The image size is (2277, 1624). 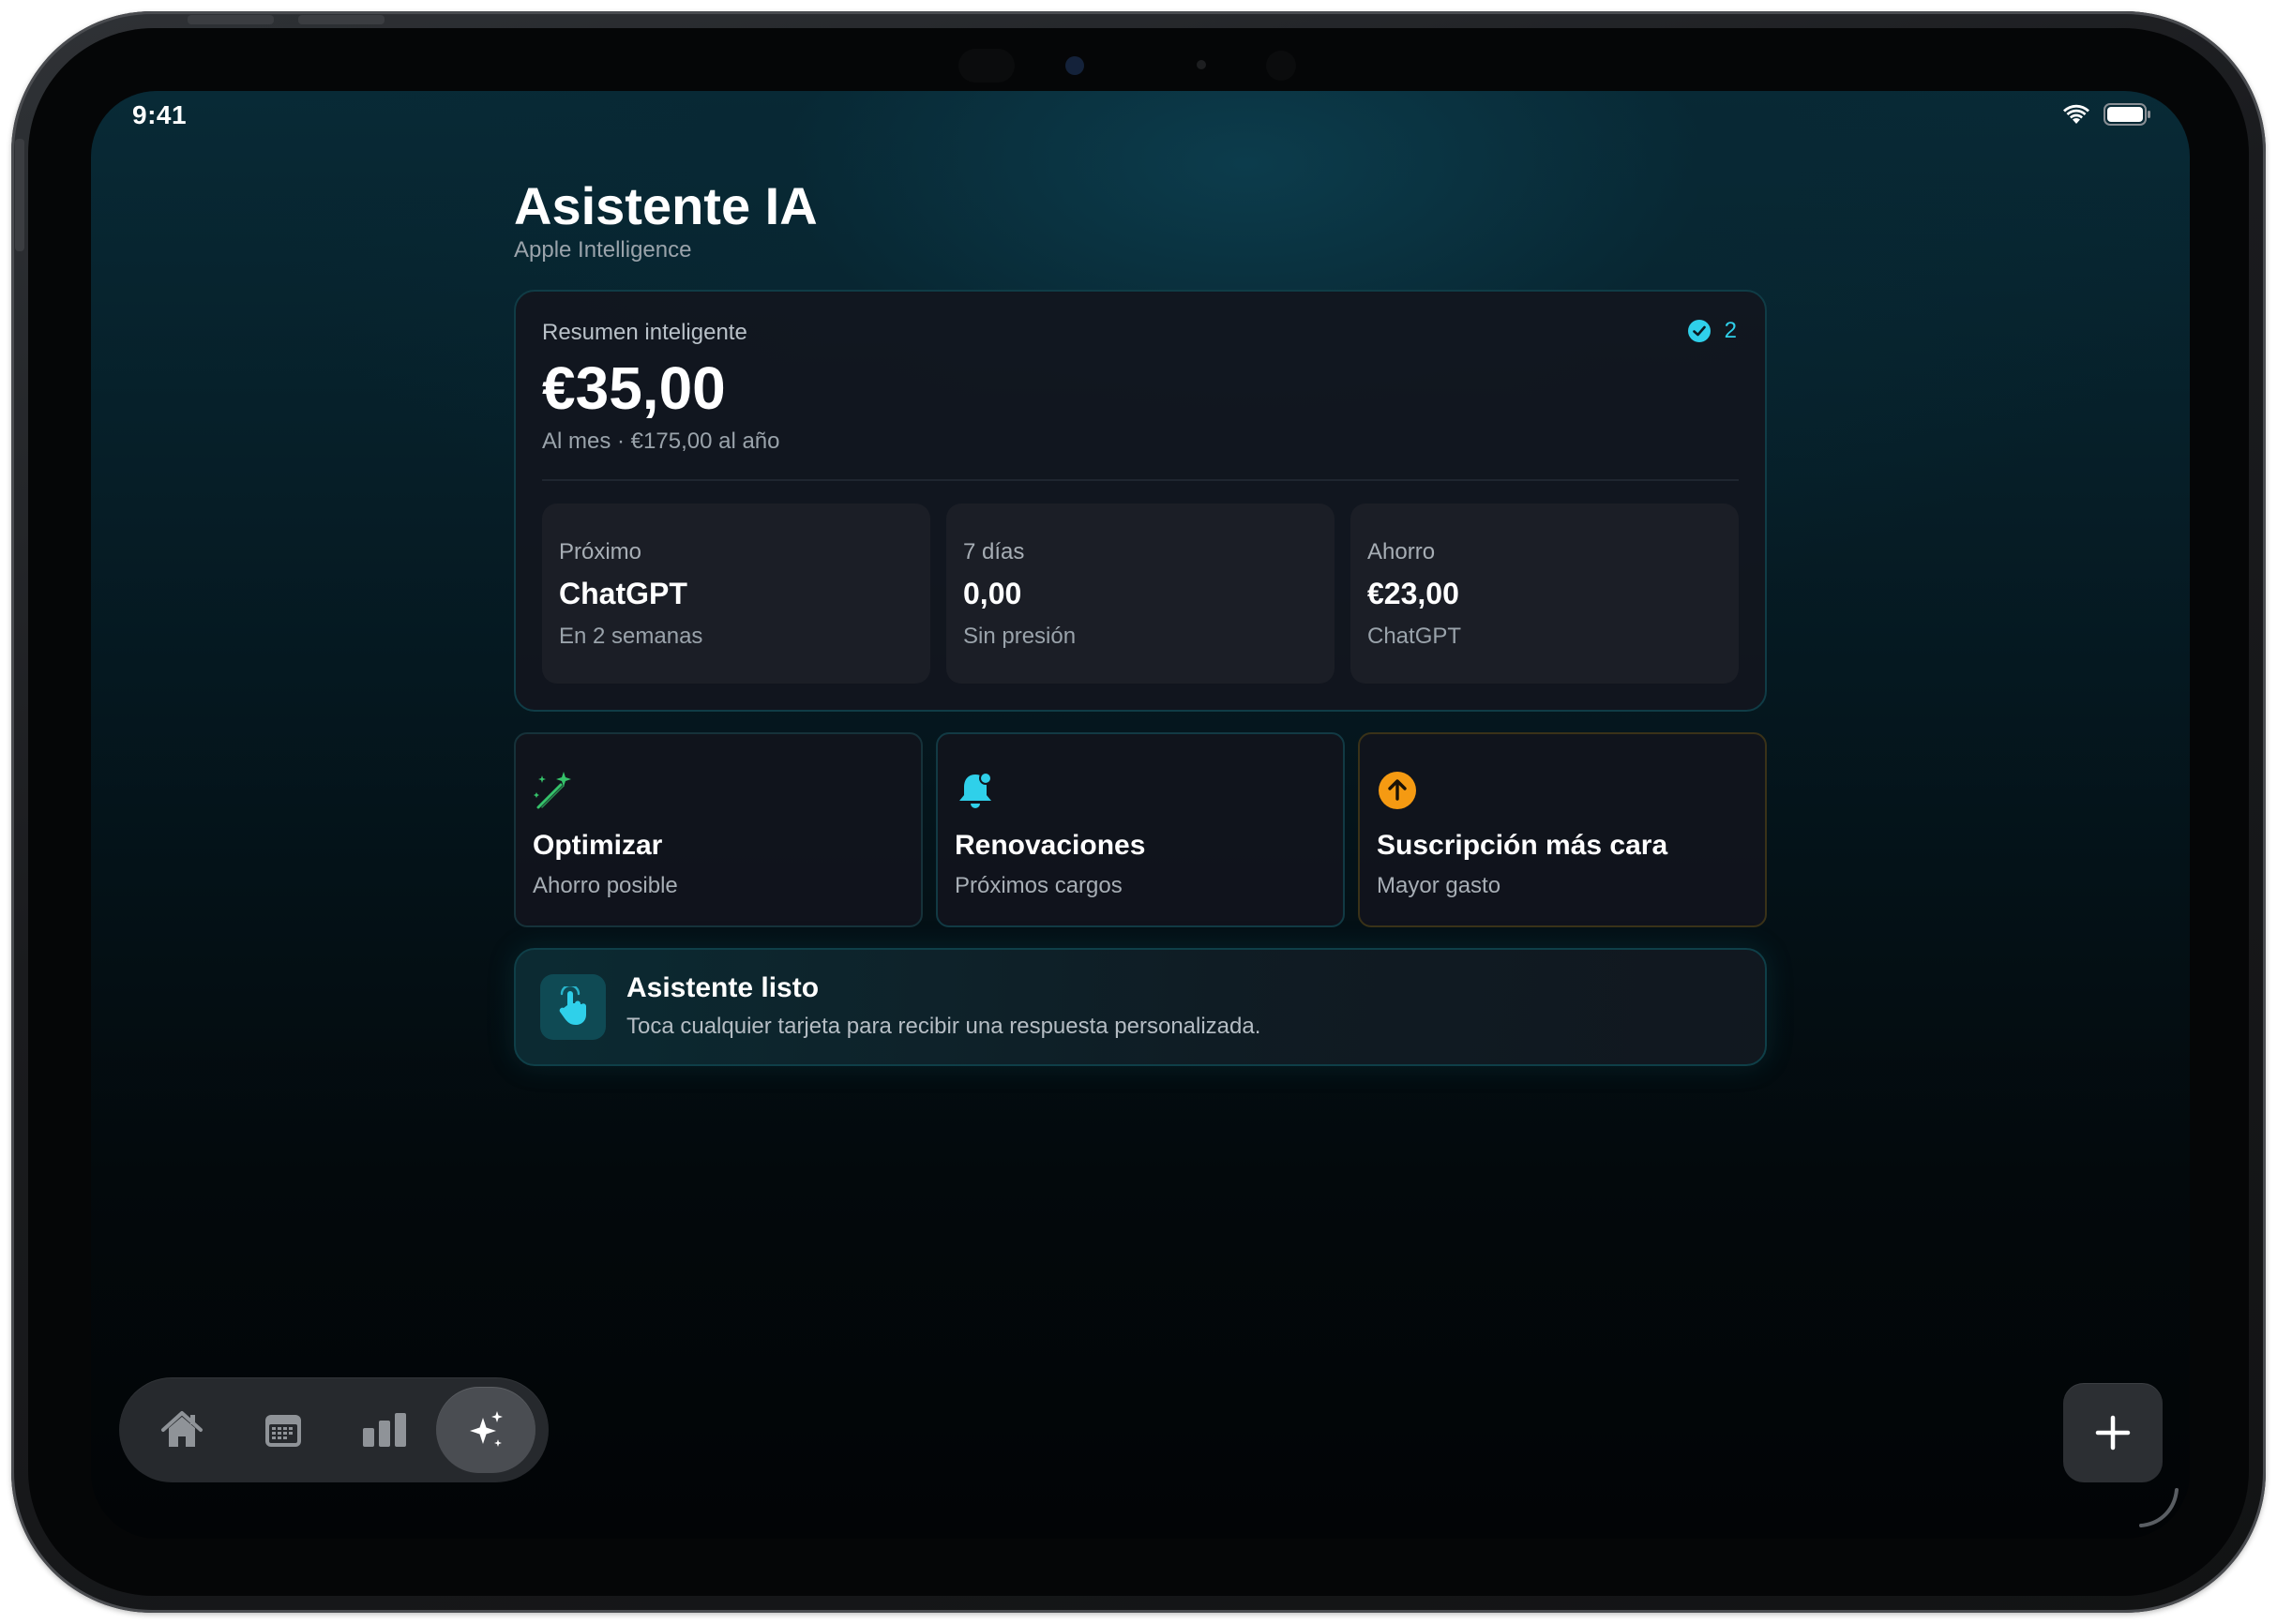 What do you see at coordinates (334, 1430) in the screenshot?
I see `tab-bar` at bounding box center [334, 1430].